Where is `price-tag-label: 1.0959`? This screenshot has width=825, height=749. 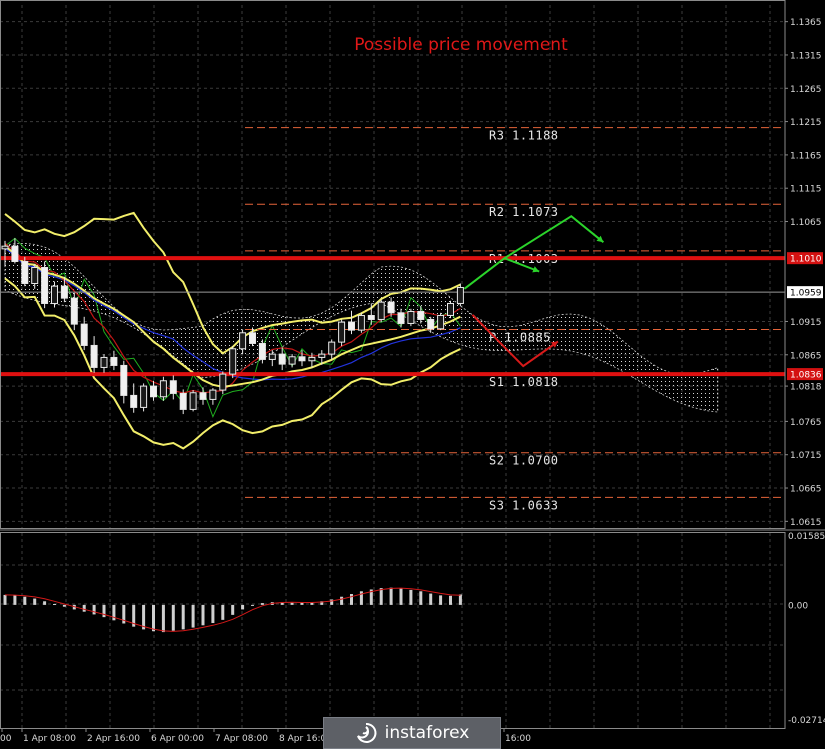 price-tag-label: 1.0959 is located at coordinates (806, 294).